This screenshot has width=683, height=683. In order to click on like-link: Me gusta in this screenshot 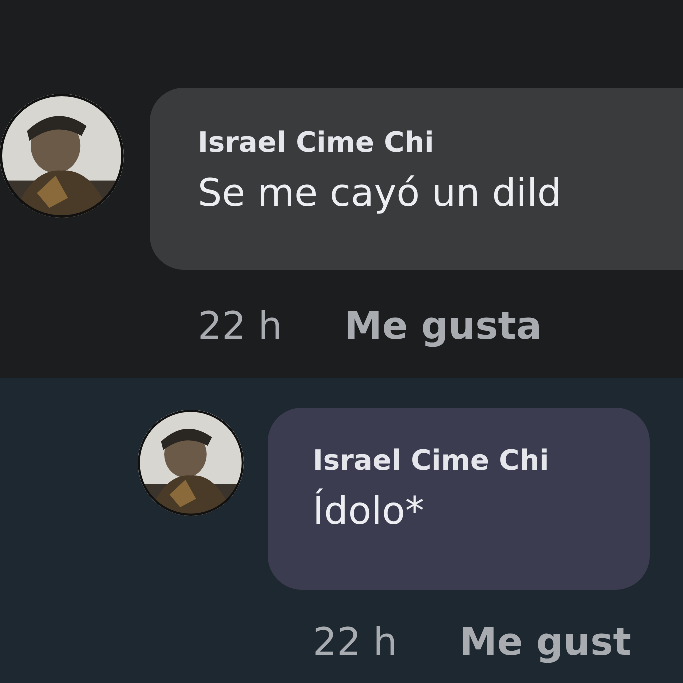, I will do `click(443, 326)`.